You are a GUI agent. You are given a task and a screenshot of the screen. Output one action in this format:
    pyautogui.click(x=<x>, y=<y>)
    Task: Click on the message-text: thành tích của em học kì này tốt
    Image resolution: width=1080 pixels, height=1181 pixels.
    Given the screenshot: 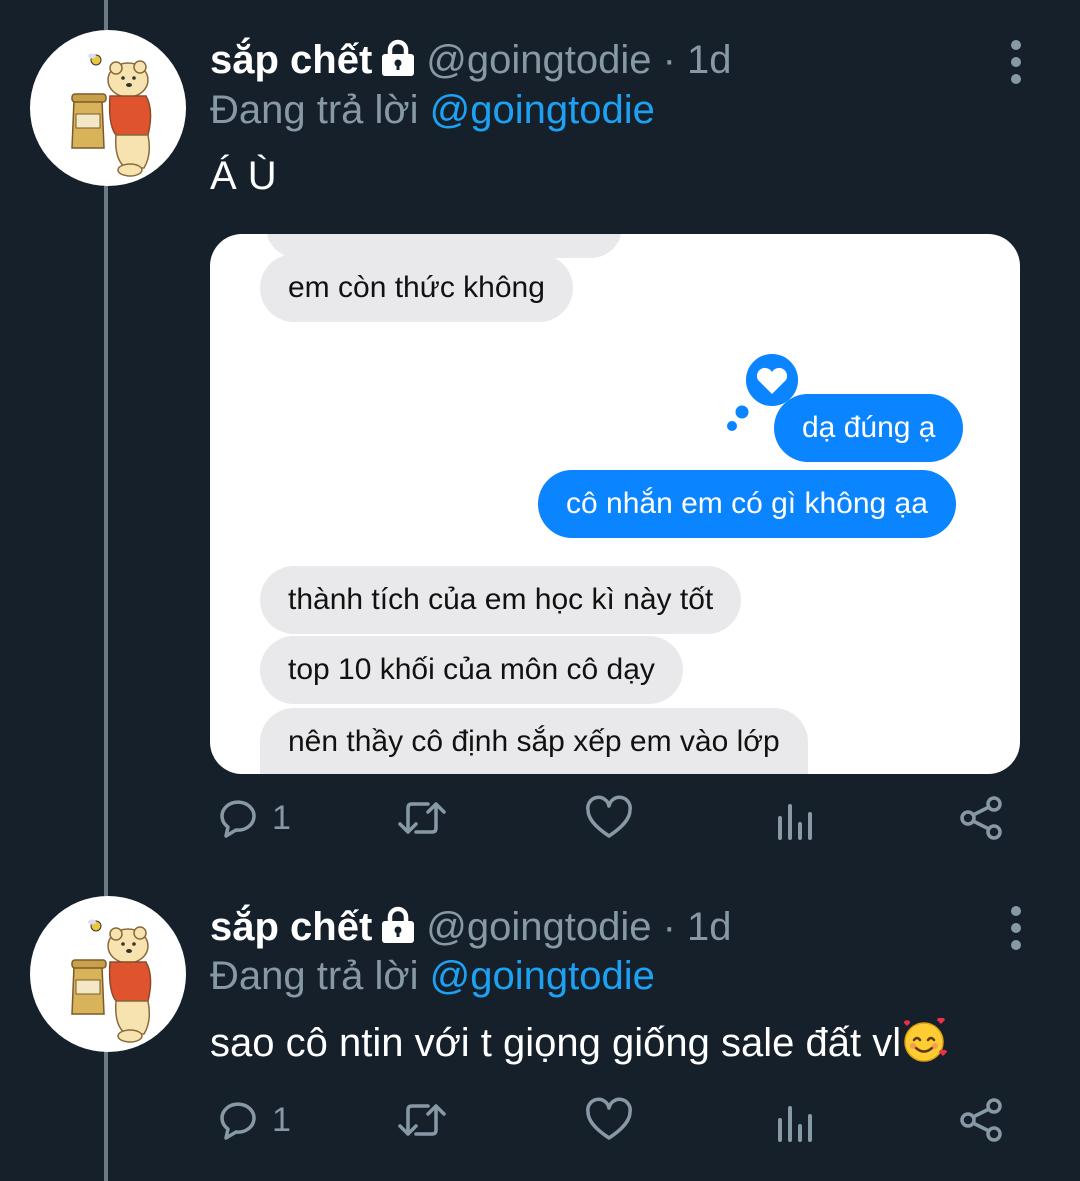 What is the action you would take?
    pyautogui.click(x=501, y=599)
    